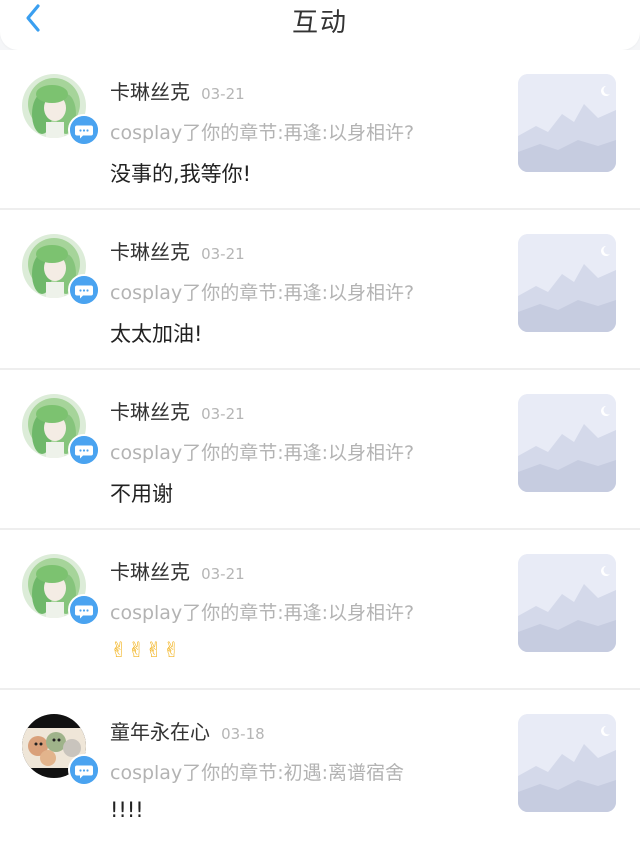 The height and width of the screenshot is (846, 640). I want to click on page-title: 互动, so click(319, 23).